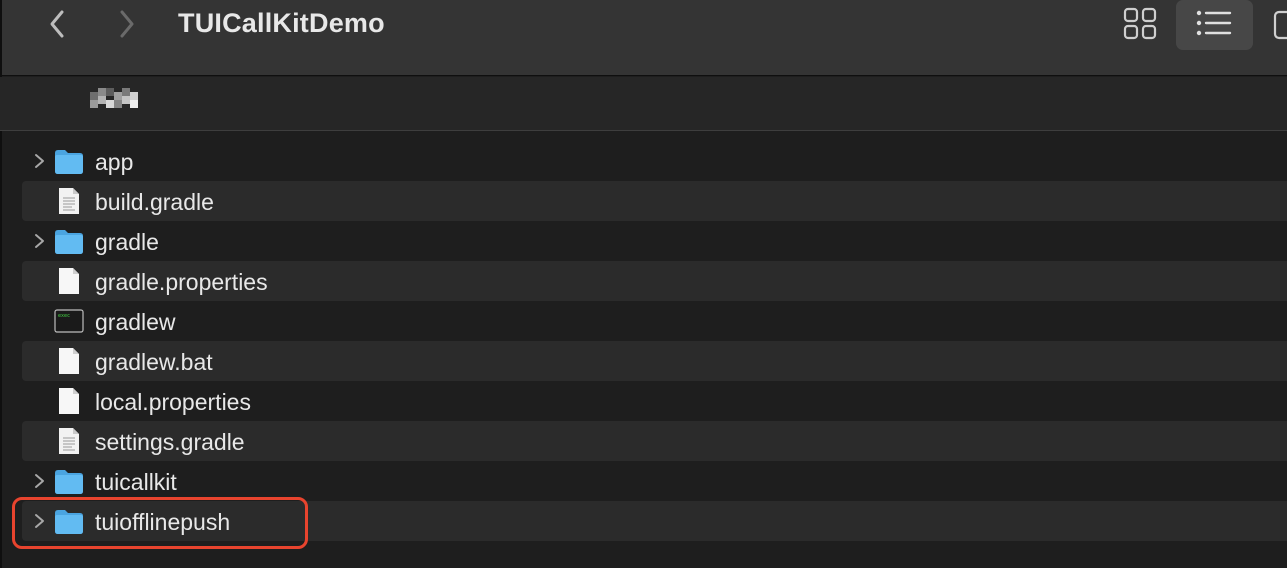  What do you see at coordinates (643, 38) in the screenshot?
I see `toolbar: TUICallKitDemo` at bounding box center [643, 38].